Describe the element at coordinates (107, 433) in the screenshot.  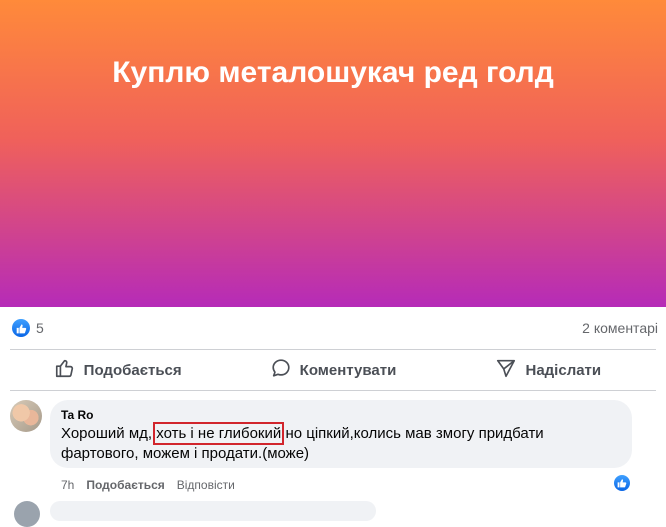
I see `comment-text-start: Хороший мд,` at that location.